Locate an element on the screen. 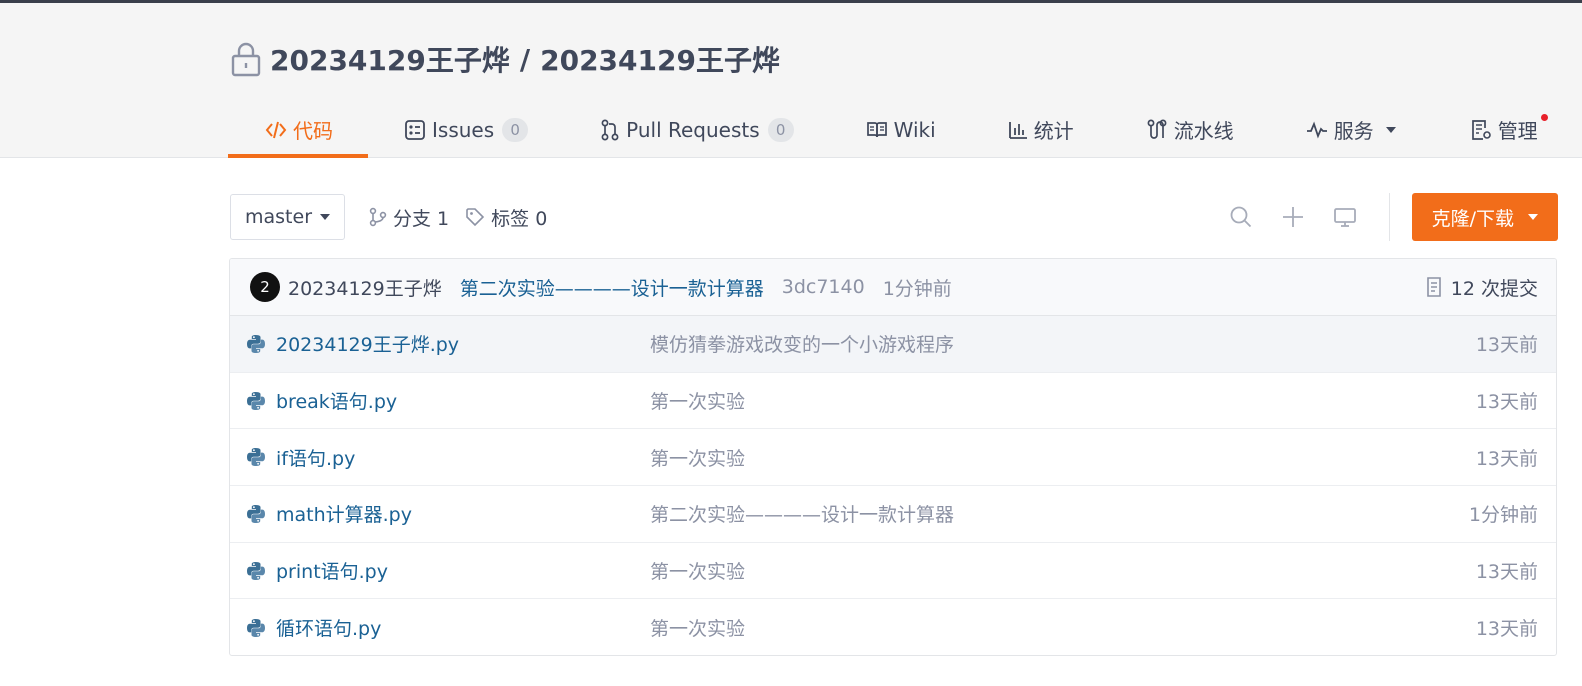 The height and width of the screenshot is (686, 1582). search-button is located at coordinates (1241, 217).